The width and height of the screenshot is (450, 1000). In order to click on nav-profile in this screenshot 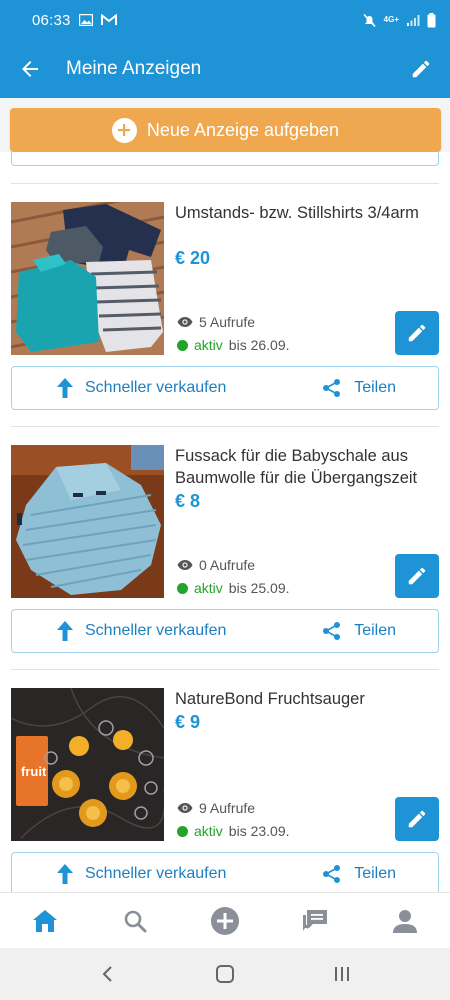, I will do `click(405, 921)`.